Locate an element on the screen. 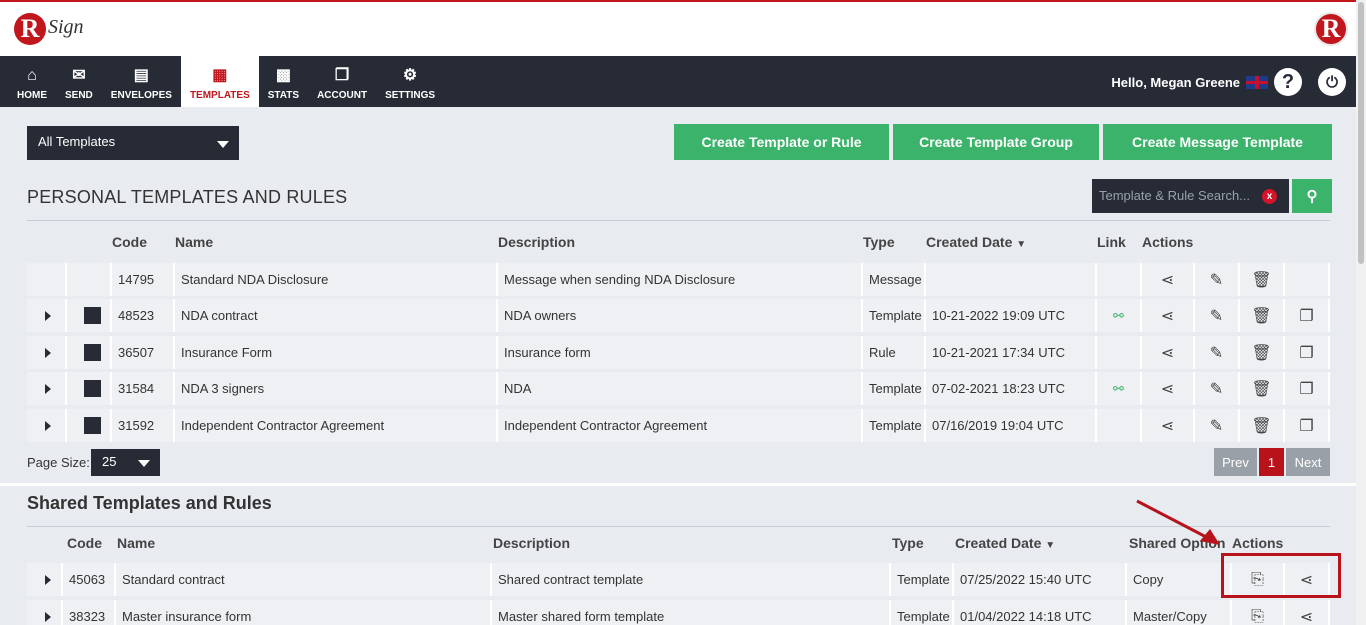  shared-col-header-created-date: Created Date ▼ is located at coordinates (1005, 543).